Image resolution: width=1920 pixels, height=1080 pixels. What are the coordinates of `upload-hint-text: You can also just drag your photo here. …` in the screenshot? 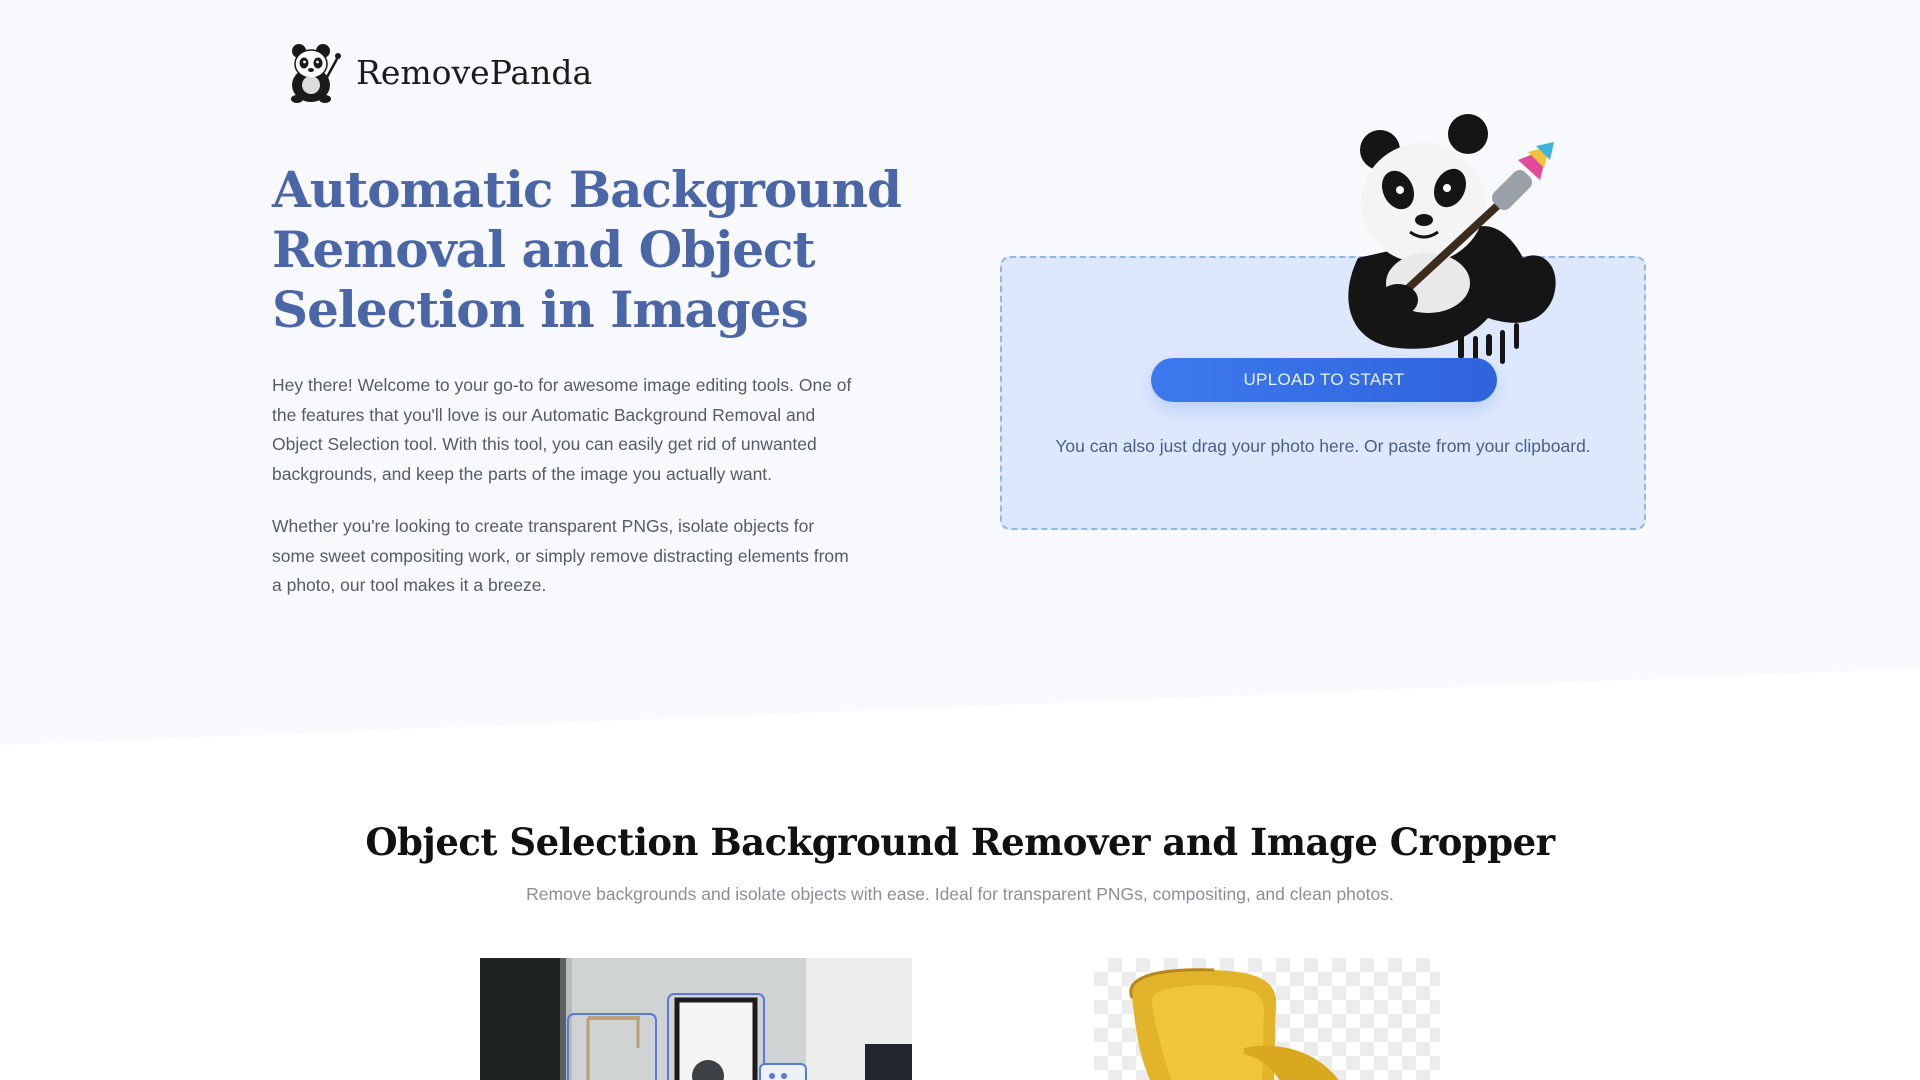 It's located at (1323, 446).